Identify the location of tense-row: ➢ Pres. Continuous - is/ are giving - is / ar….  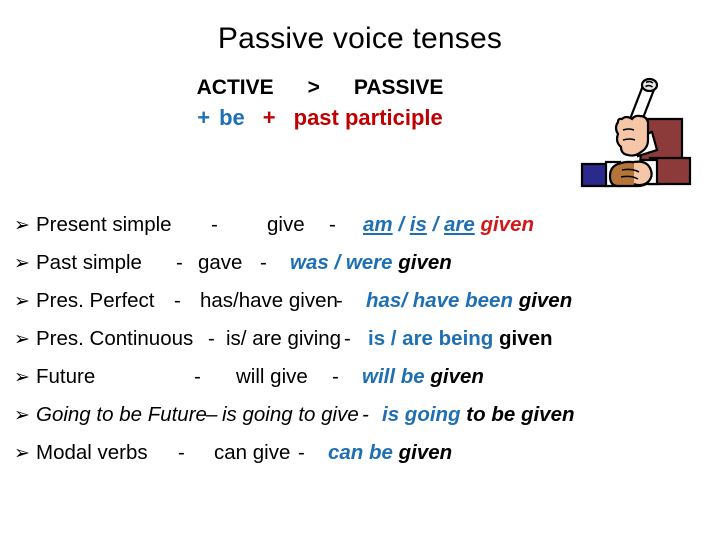
(364, 339).